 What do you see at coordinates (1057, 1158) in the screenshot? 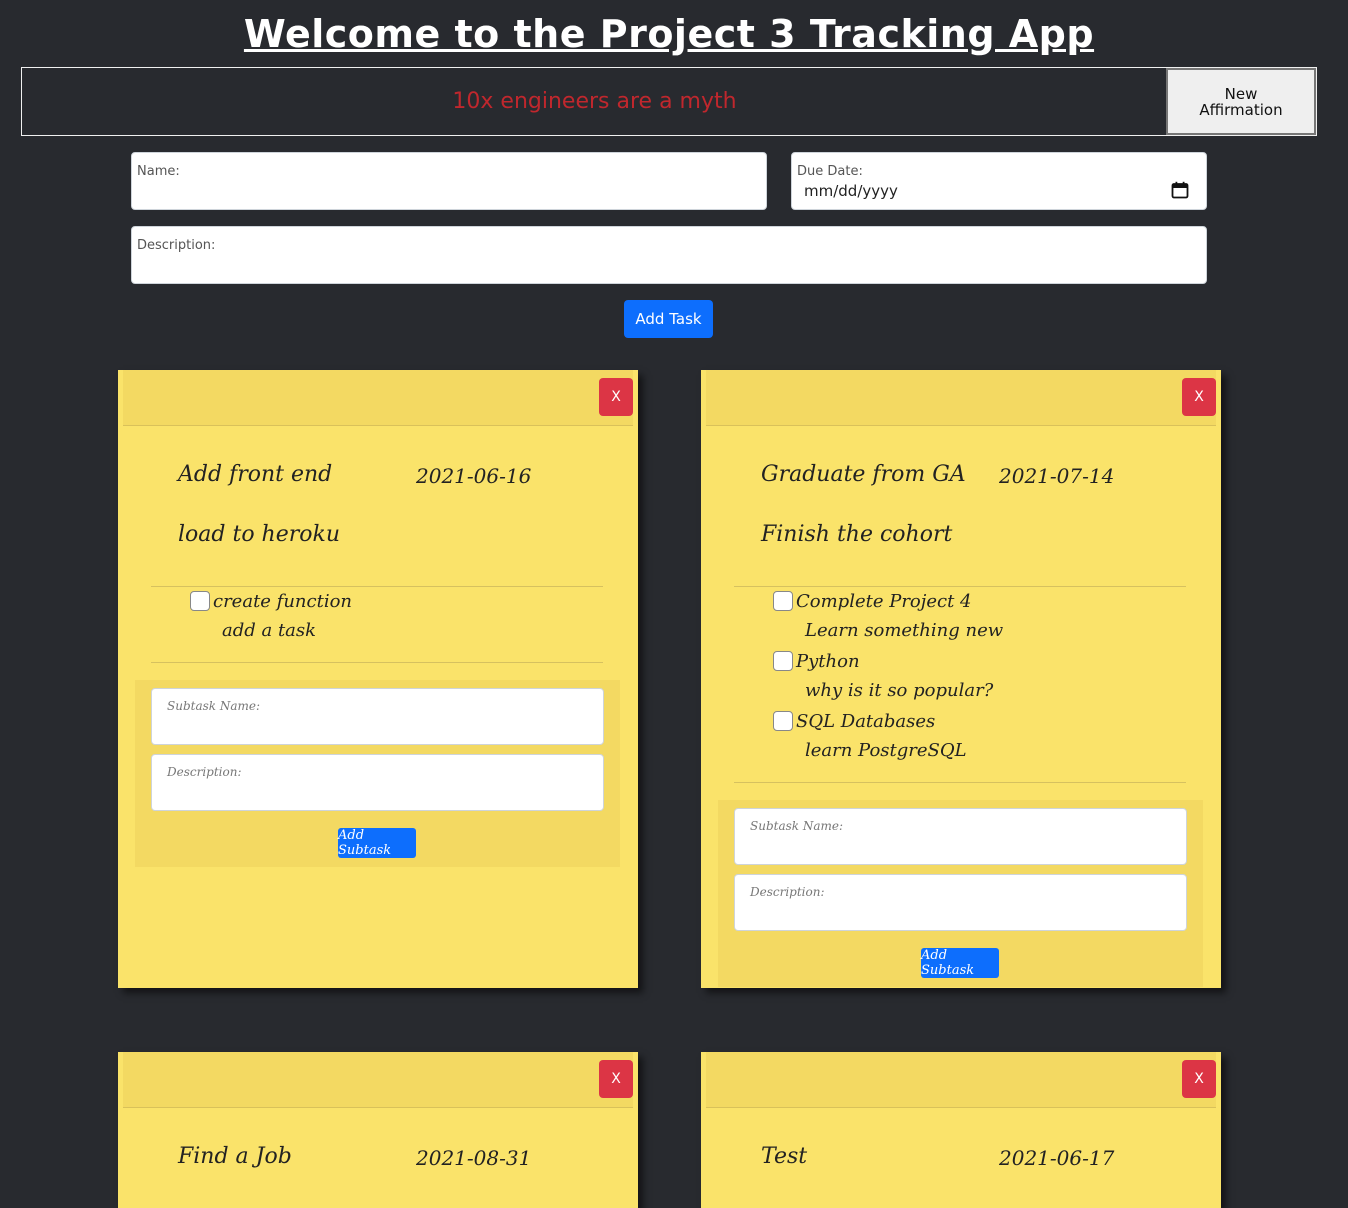
I see `task-due-date: 2021-06-17` at bounding box center [1057, 1158].